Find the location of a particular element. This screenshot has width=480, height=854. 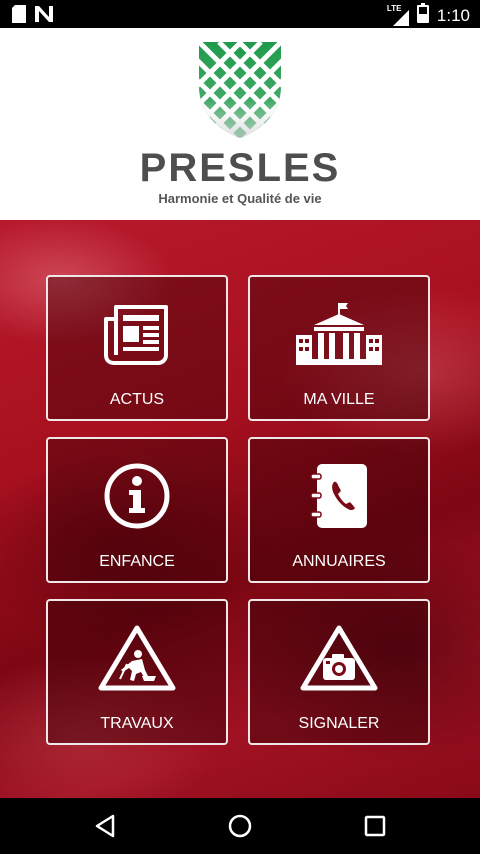

tile-actus: ACTUS is located at coordinates (137, 348).